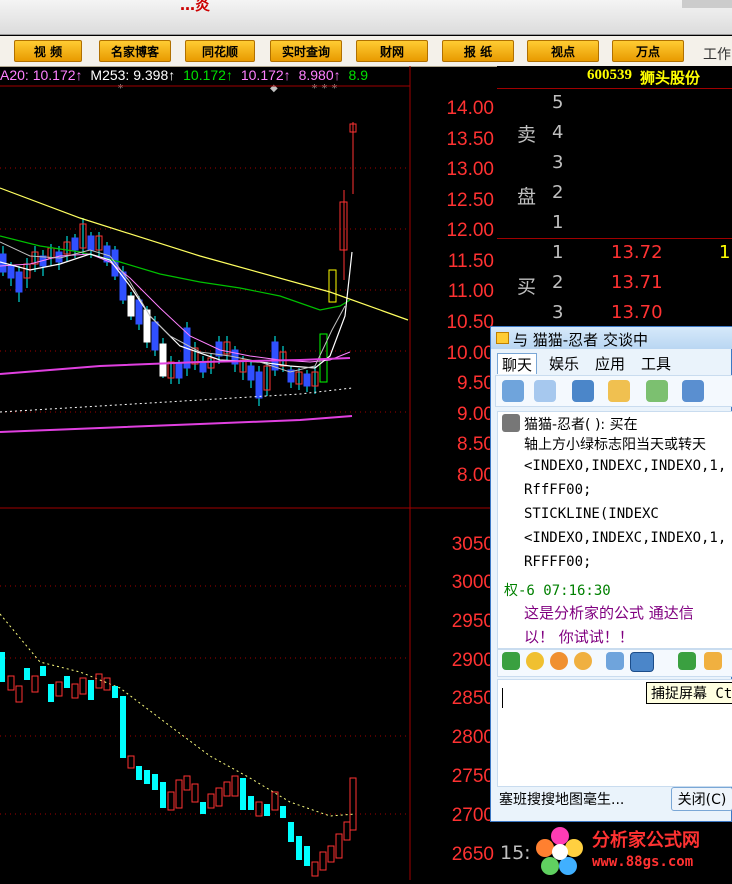  I want to click on price-tick: 9.50, so click(475, 383).